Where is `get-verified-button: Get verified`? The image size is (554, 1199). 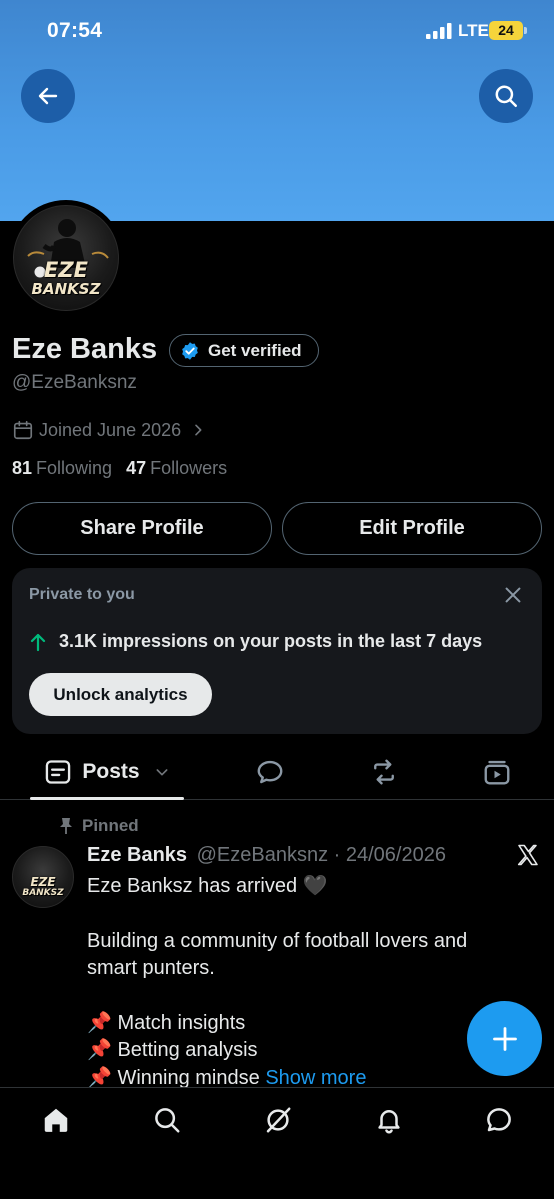
get-verified-button: Get verified is located at coordinates (244, 350).